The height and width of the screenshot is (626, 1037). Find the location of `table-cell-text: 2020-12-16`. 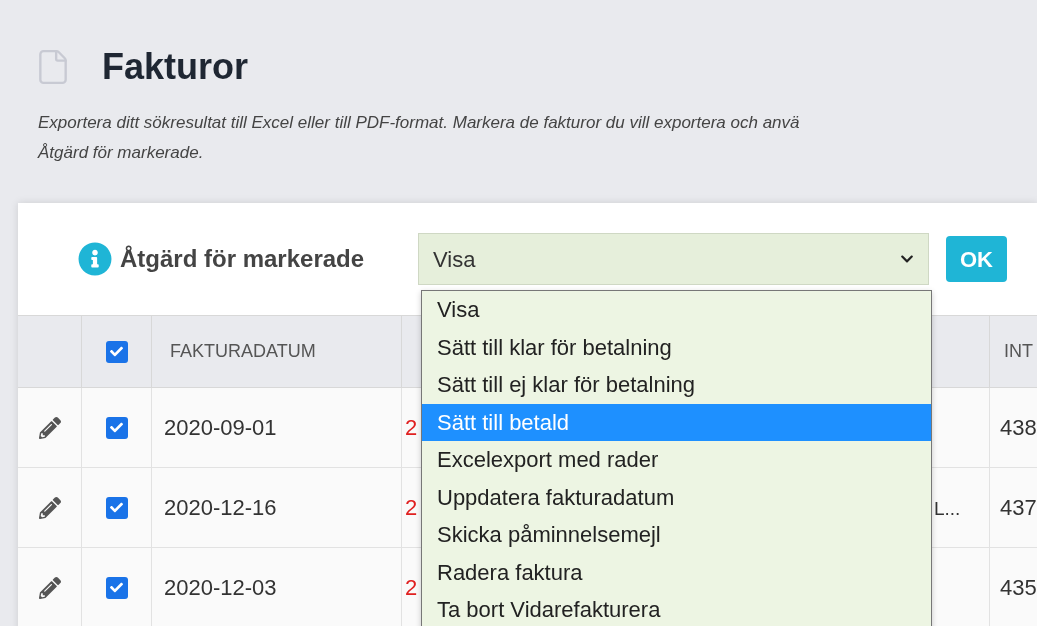

table-cell-text: 2020-12-16 is located at coordinates (220, 508).